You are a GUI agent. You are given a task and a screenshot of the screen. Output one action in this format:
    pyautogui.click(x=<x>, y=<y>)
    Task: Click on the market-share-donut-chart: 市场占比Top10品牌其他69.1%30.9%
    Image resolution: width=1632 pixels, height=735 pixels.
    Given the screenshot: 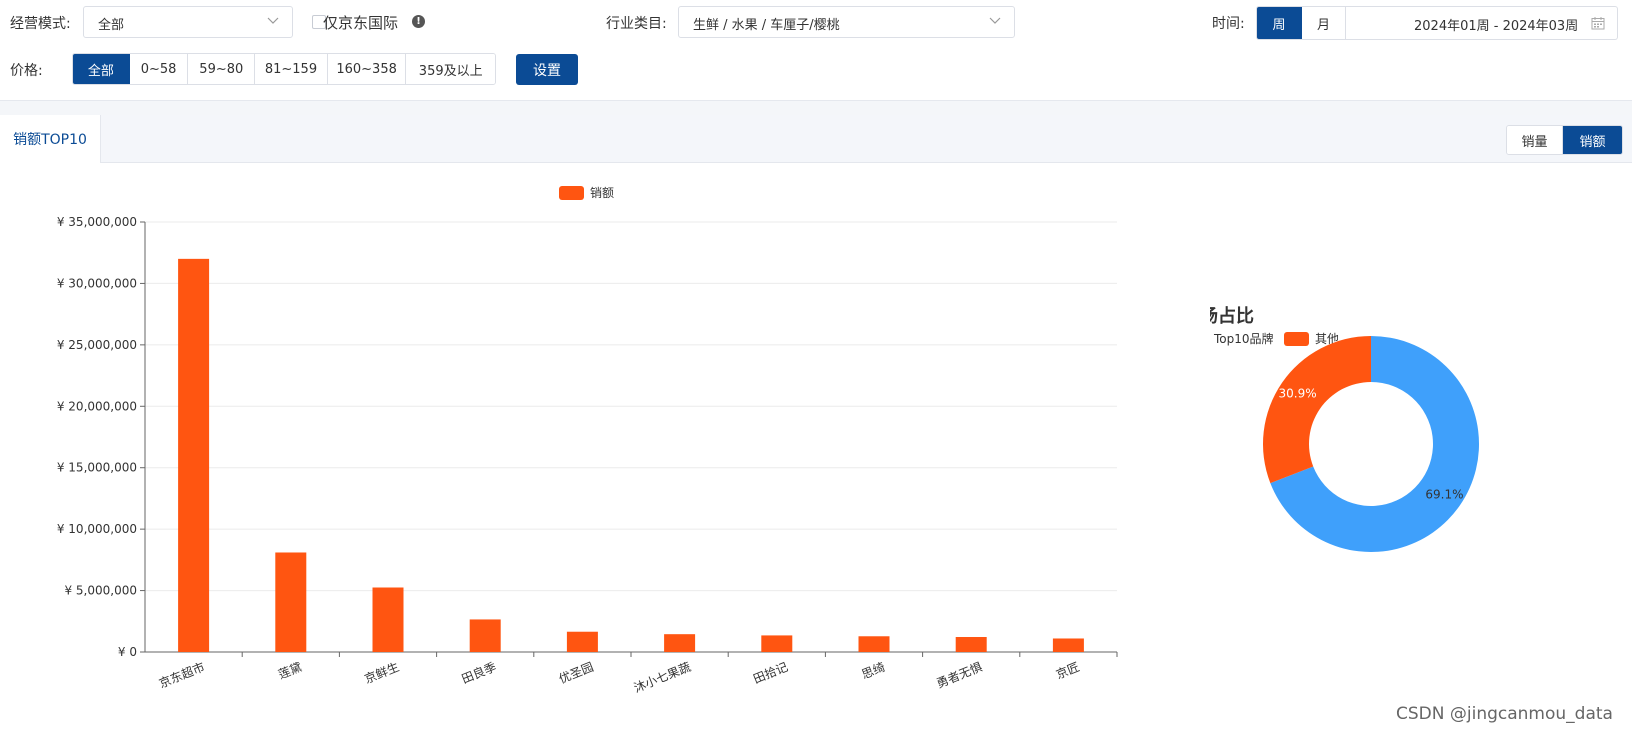 What is the action you would take?
    pyautogui.click(x=1344, y=428)
    